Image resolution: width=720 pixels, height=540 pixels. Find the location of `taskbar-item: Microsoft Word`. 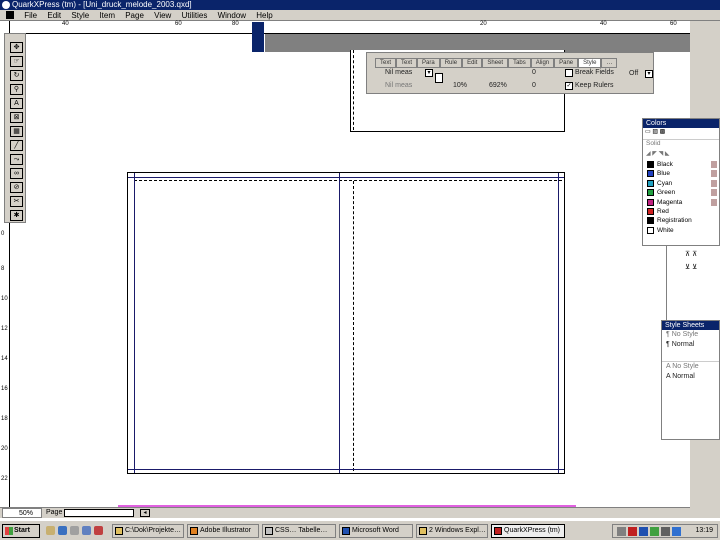

taskbar-item: Microsoft Word is located at coordinates (376, 531).